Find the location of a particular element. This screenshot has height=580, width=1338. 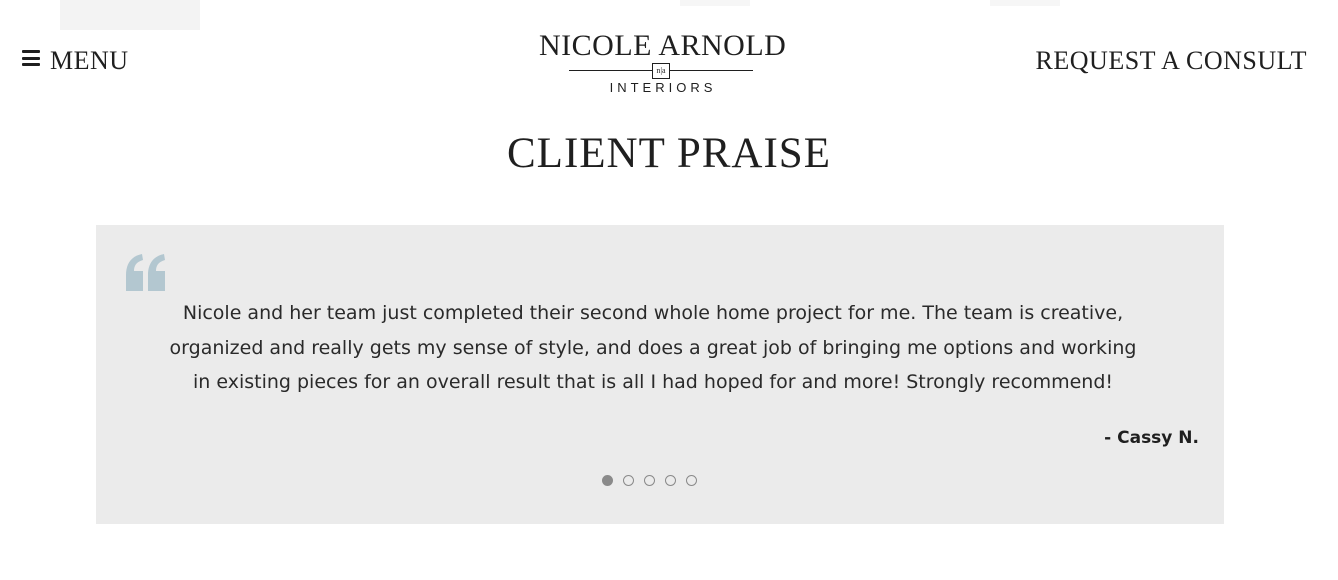

logo-monogram: n|a is located at coordinates (661, 71).